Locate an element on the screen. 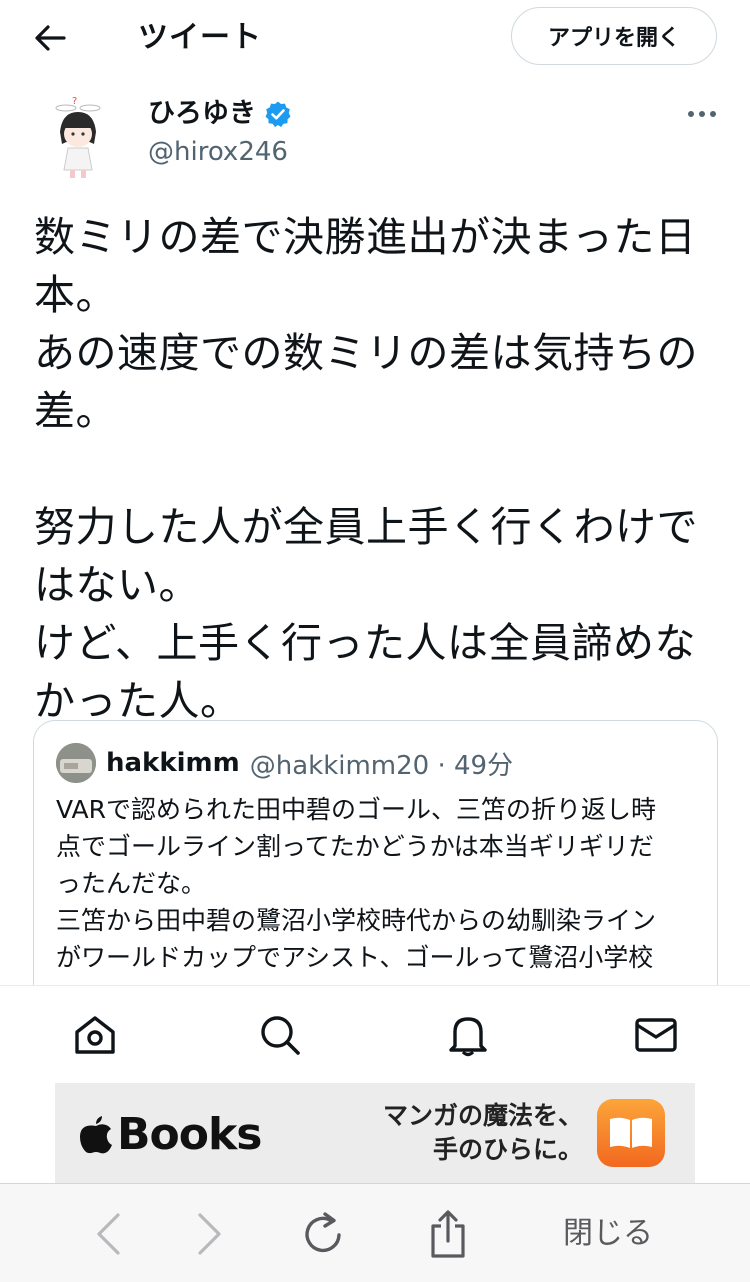 Image resolution: width=750 pixels, height=1282 pixels. quoted-tweet-header: hakkimm @hakkimm20 · 49分 is located at coordinates (284, 763).